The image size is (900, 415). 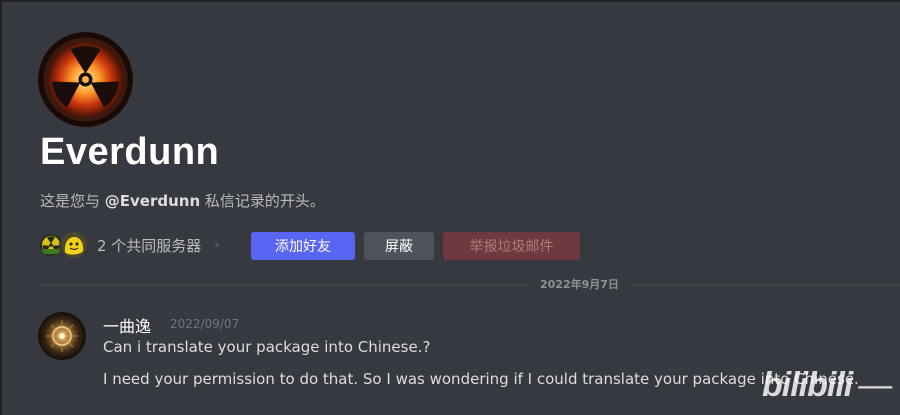 What do you see at coordinates (303, 246) in the screenshot?
I see `add-friend-button: 添加好友` at bounding box center [303, 246].